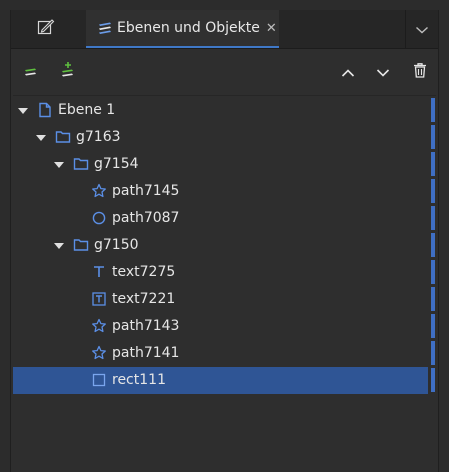 The image size is (449, 472). I want to click on tree-item-label: g7163, so click(98, 137).